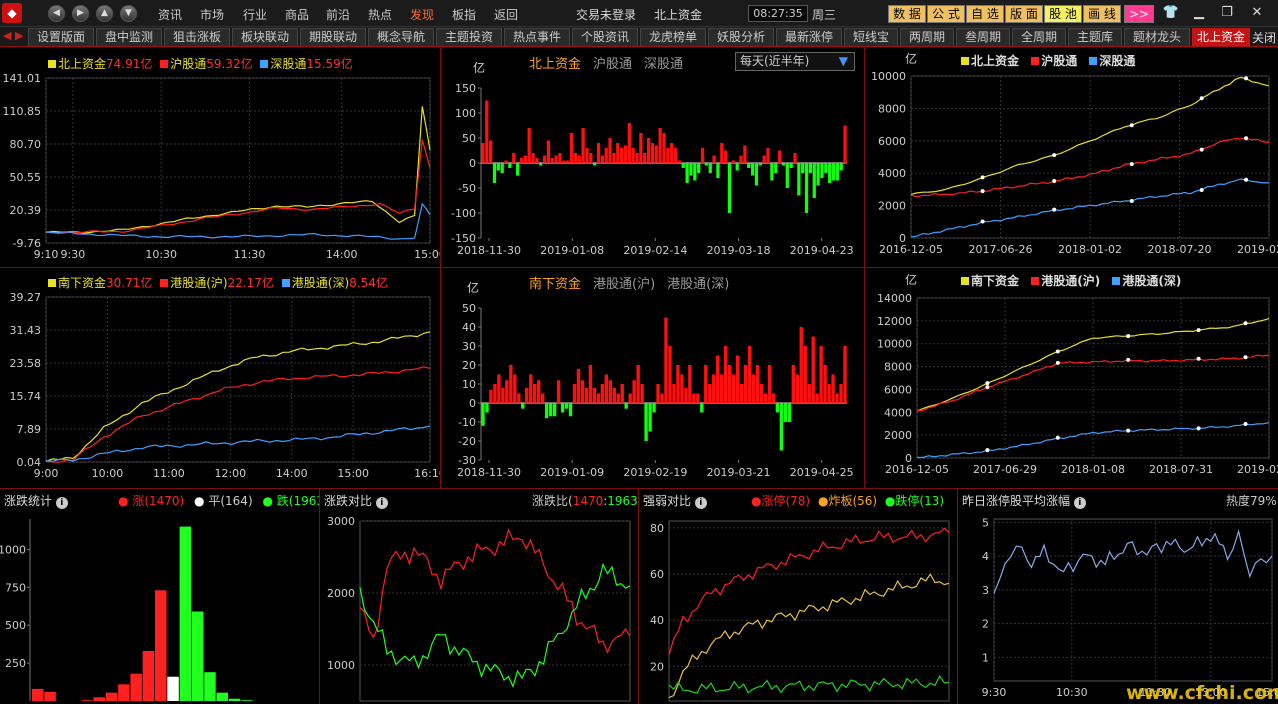 This screenshot has width=1278, height=704. Describe the element at coordinates (739, 250) in the screenshot. I see `x-tick-label: 2019-03-18` at that location.